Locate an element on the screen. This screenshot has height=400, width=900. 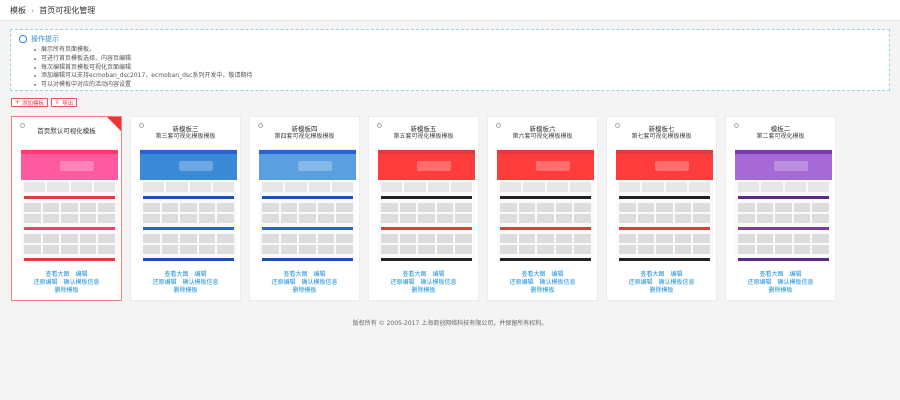
template-card: 新模板七 第七套可视化模板模板 查看大图 编辑 还原编辑 确认模板信息 删除模板 is located at coordinates (661, 208).